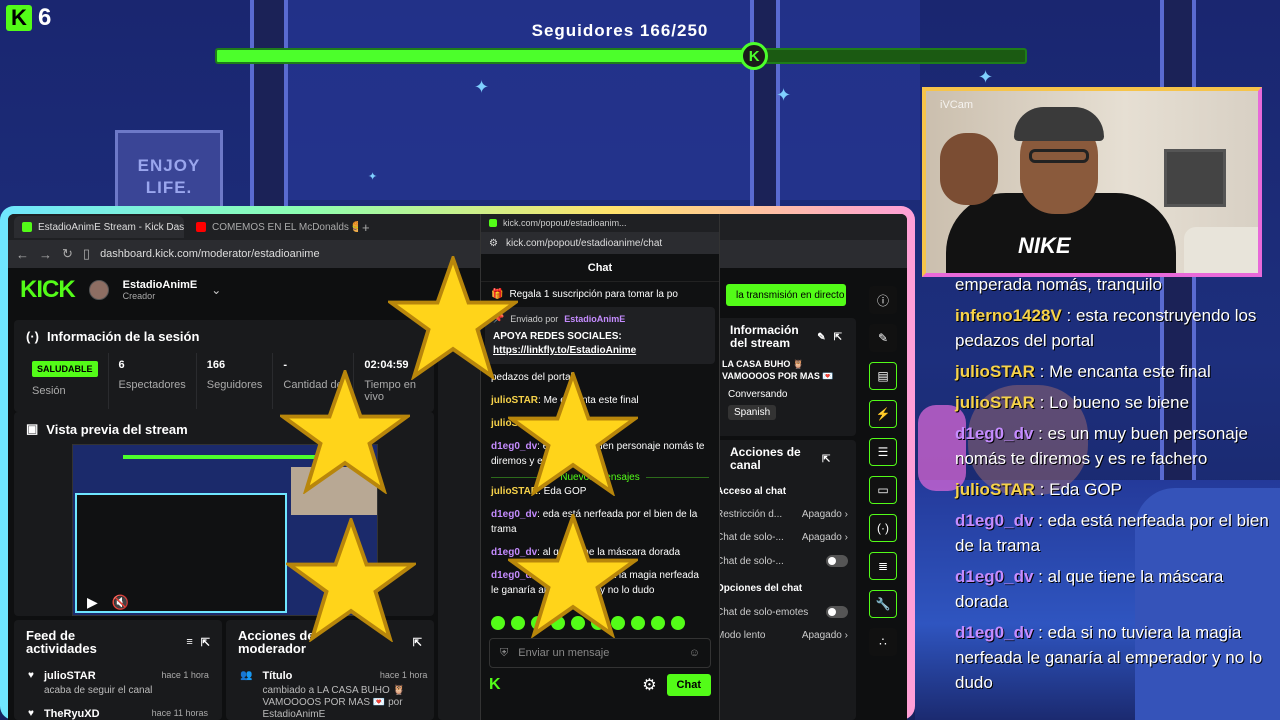  I want to click on overlay-chat-text: Me encanta este final, so click(1130, 371).